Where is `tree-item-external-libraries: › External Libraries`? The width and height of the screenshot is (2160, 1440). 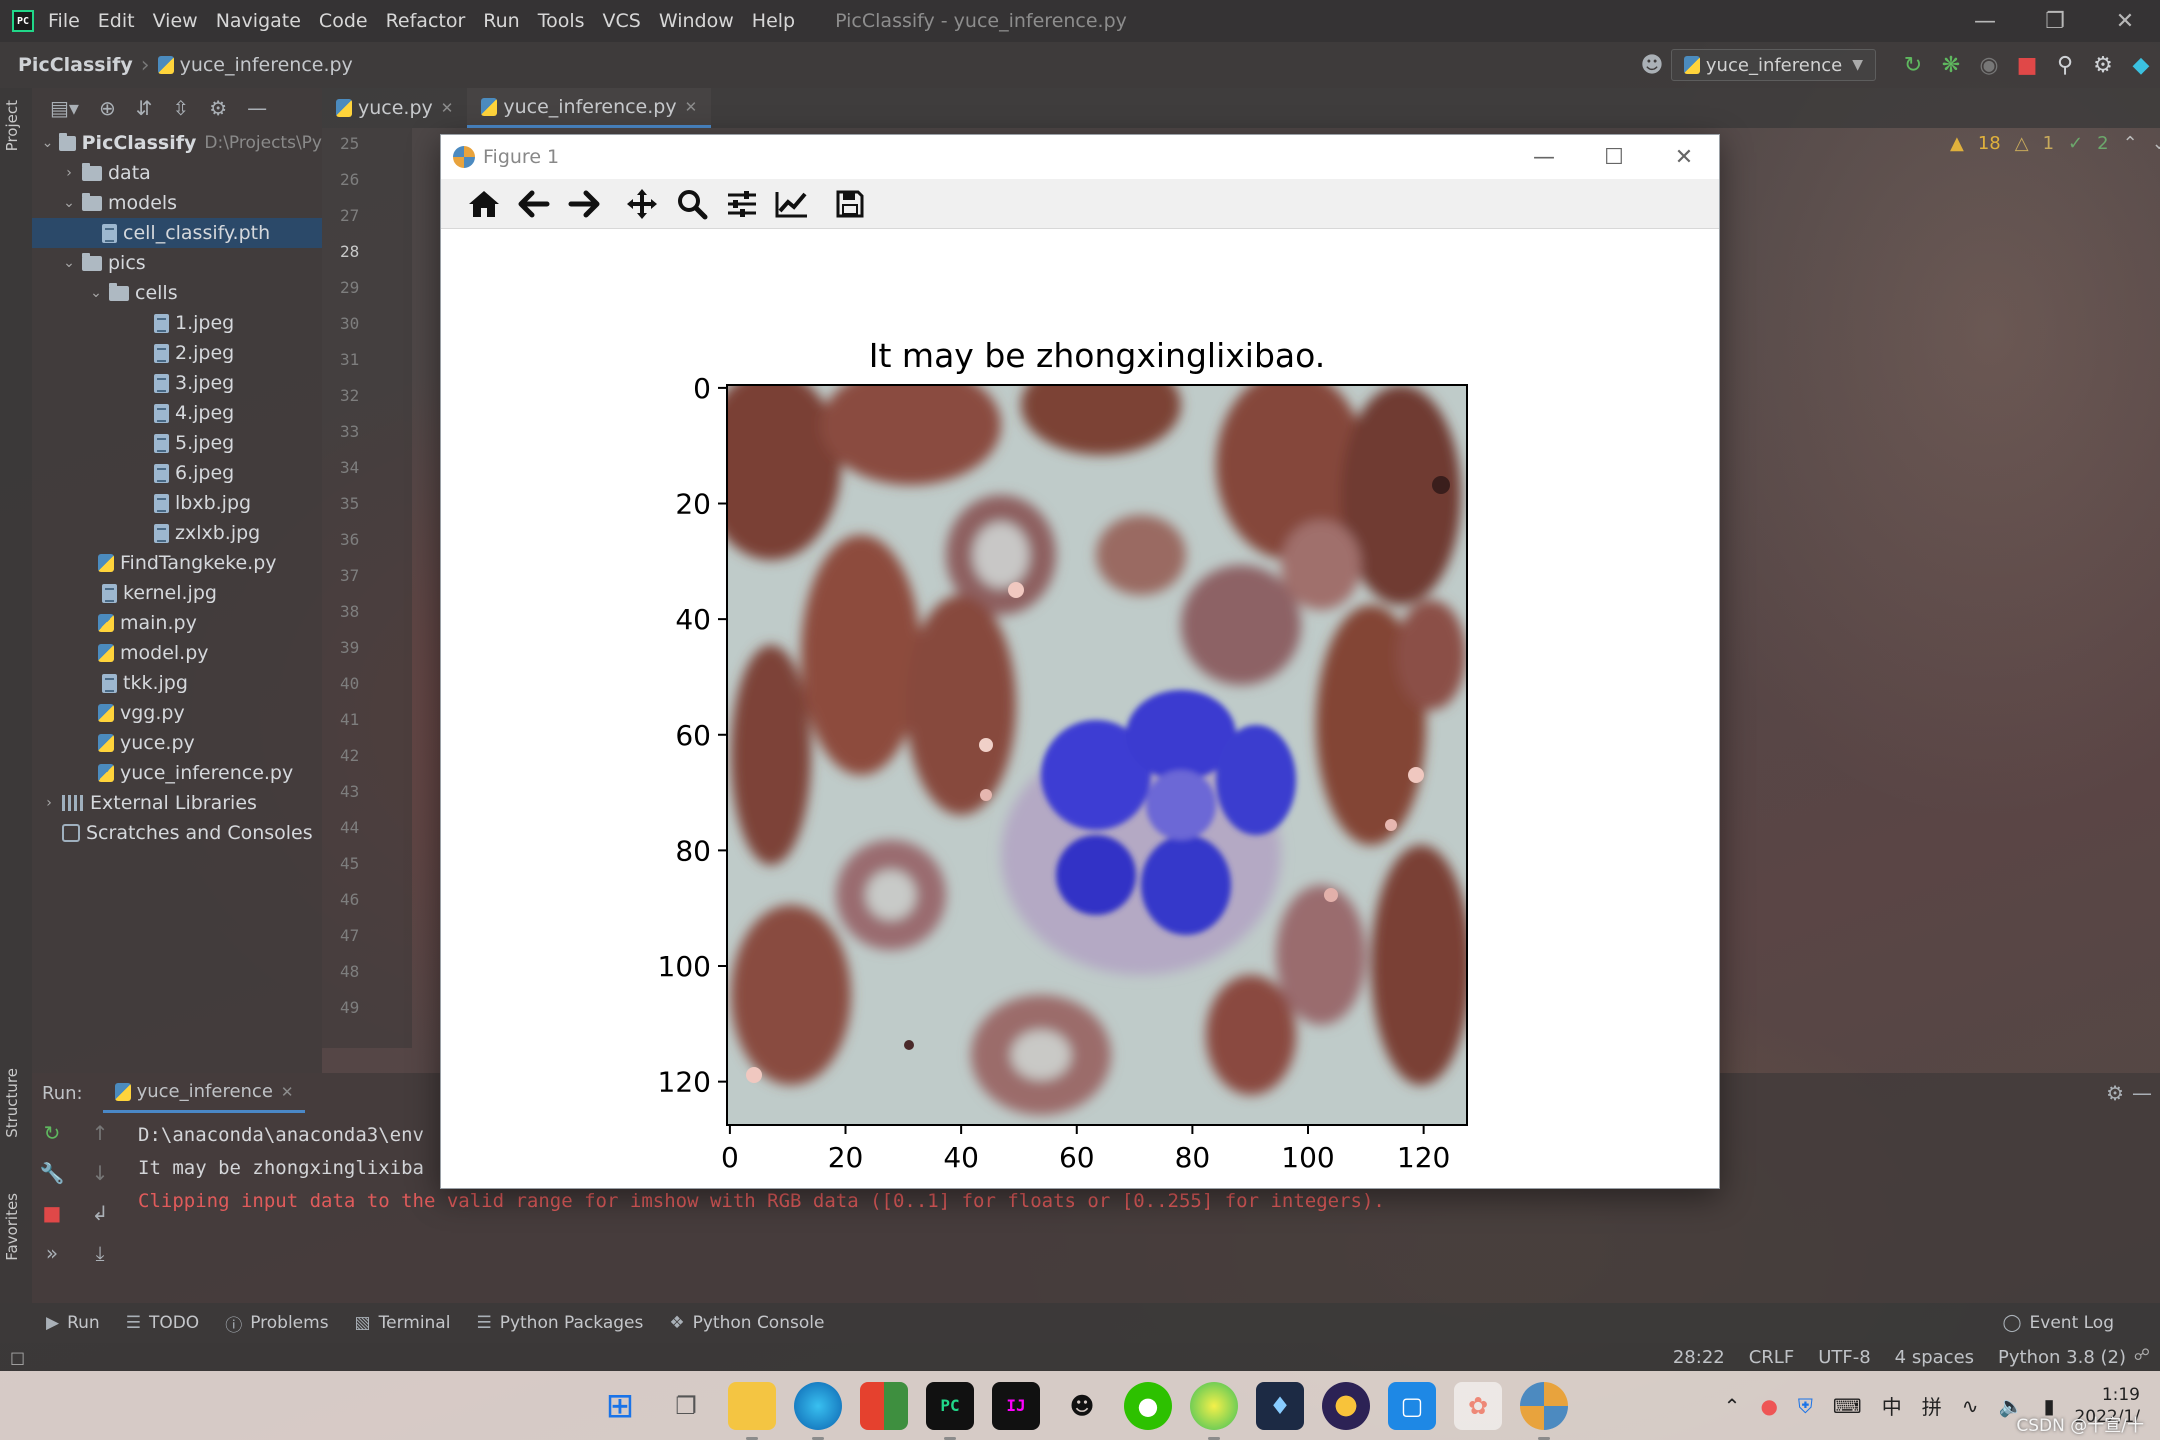
tree-item-external-libraries: › External Libraries is located at coordinates (177, 803).